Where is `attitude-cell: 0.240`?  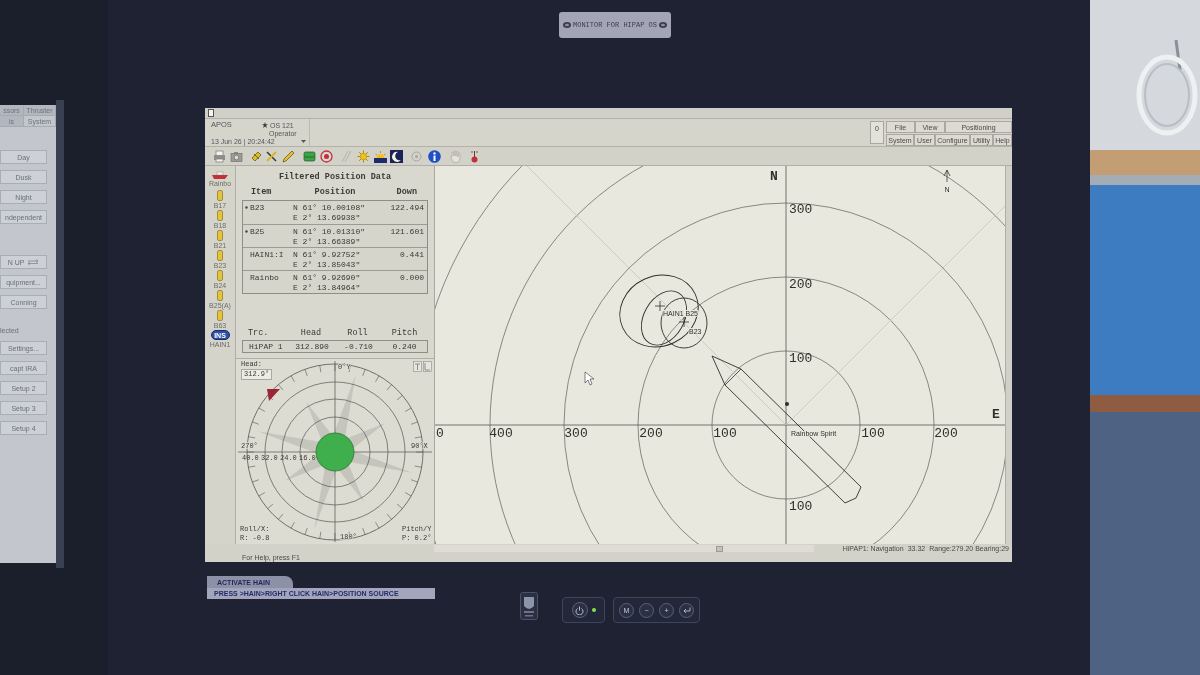
attitude-cell: 0.240 is located at coordinates (404, 346).